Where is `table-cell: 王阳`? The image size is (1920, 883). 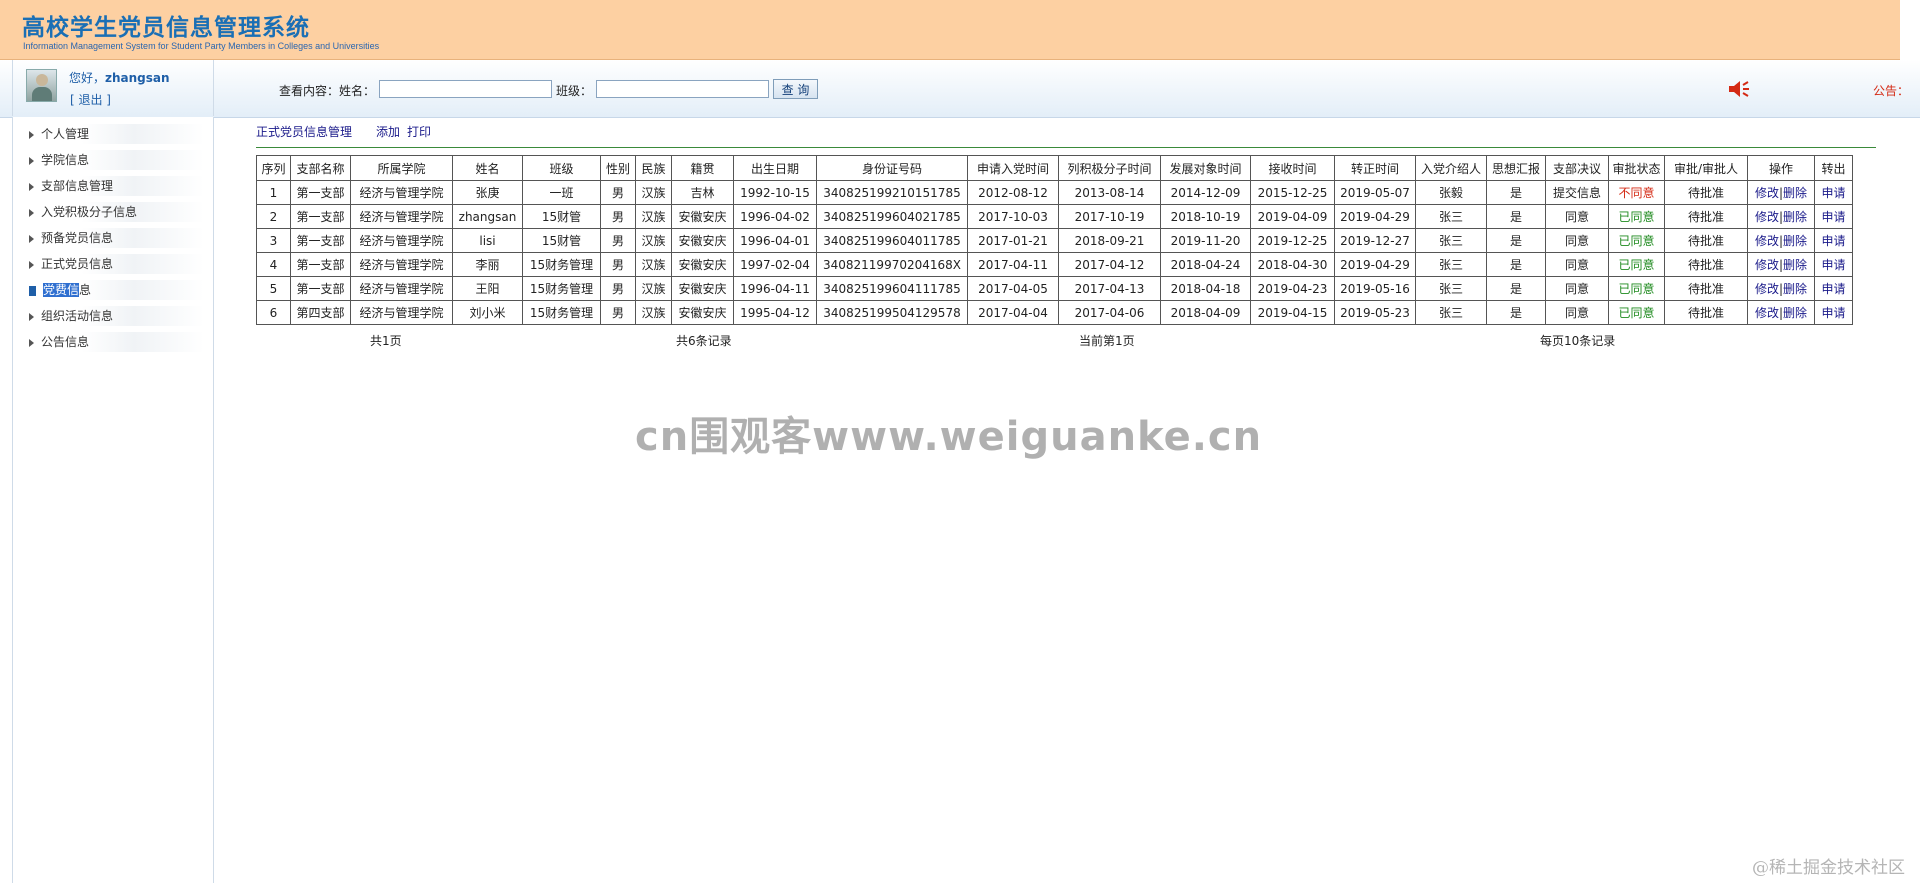
table-cell: 王阳 is located at coordinates (487, 288).